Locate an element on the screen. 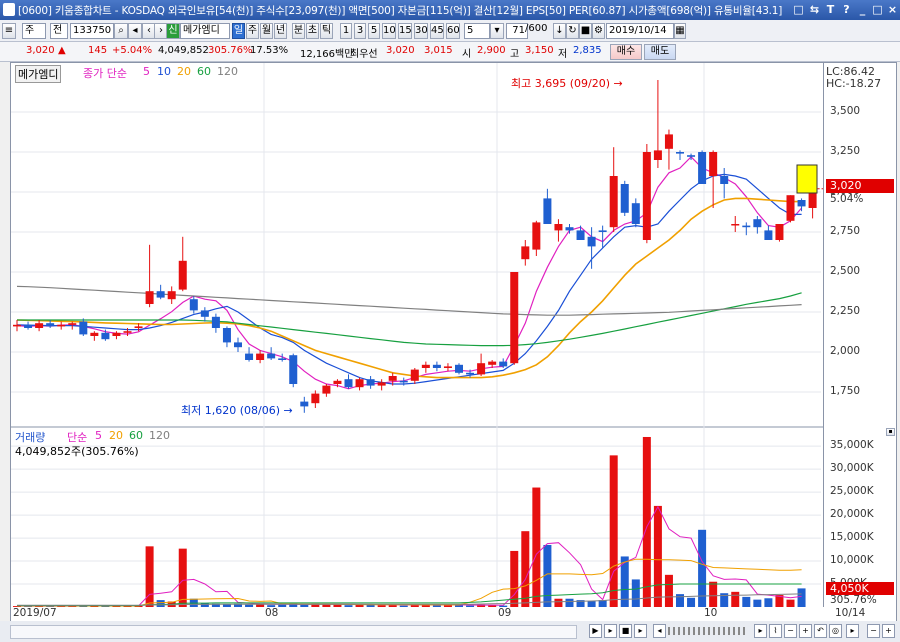 The height and width of the screenshot is (642, 900). minute-button-5: 5 is located at coordinates (374, 31).